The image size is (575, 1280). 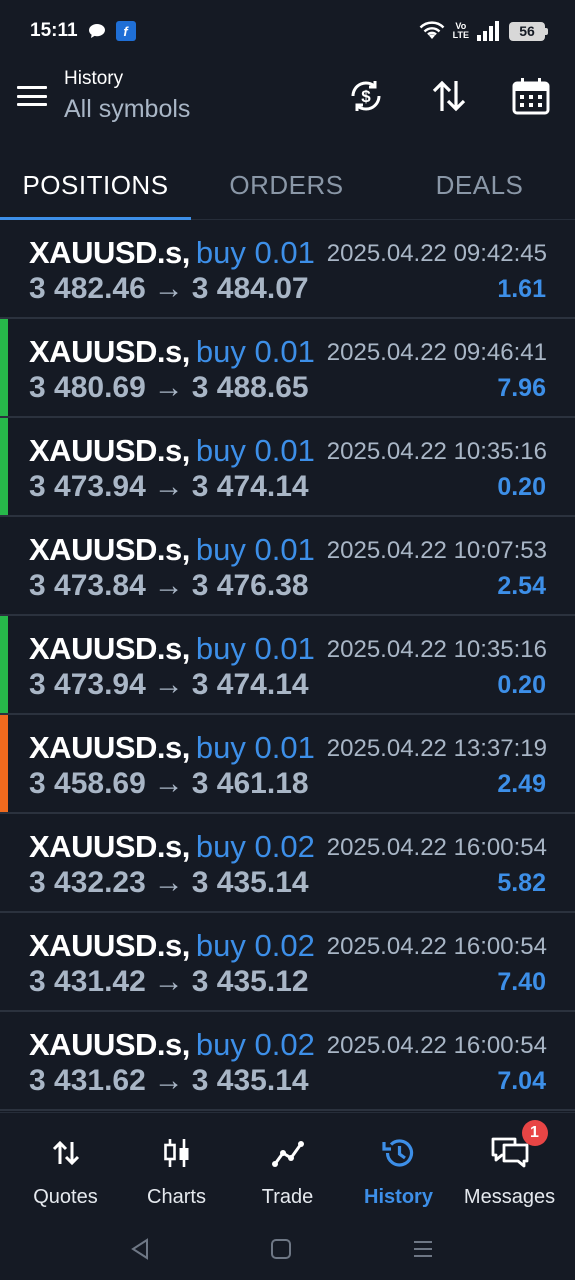 What do you see at coordinates (66, 1153) in the screenshot?
I see `quotes-icon` at bounding box center [66, 1153].